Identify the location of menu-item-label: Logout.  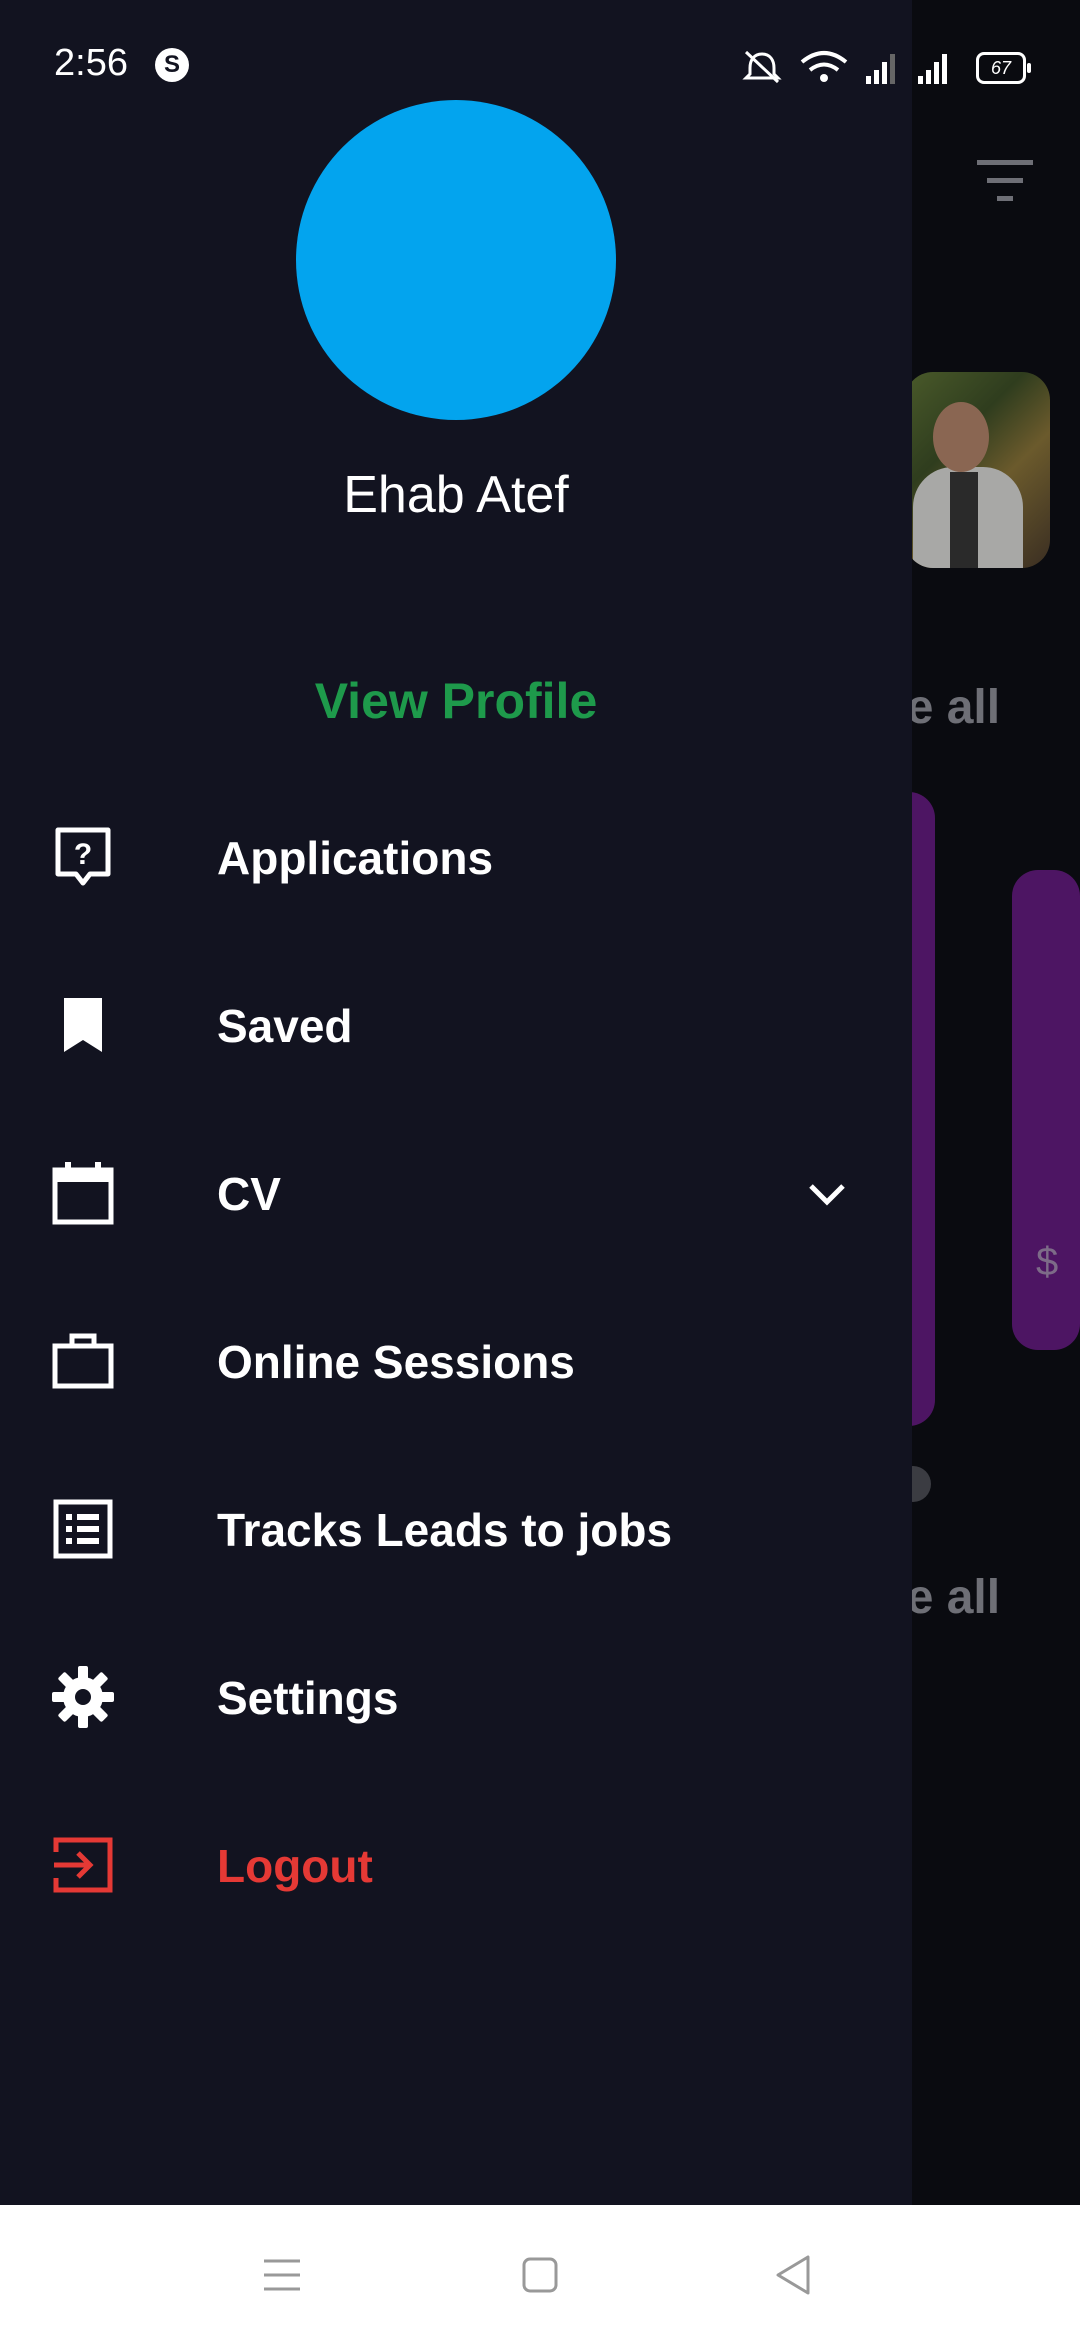
(295, 1866).